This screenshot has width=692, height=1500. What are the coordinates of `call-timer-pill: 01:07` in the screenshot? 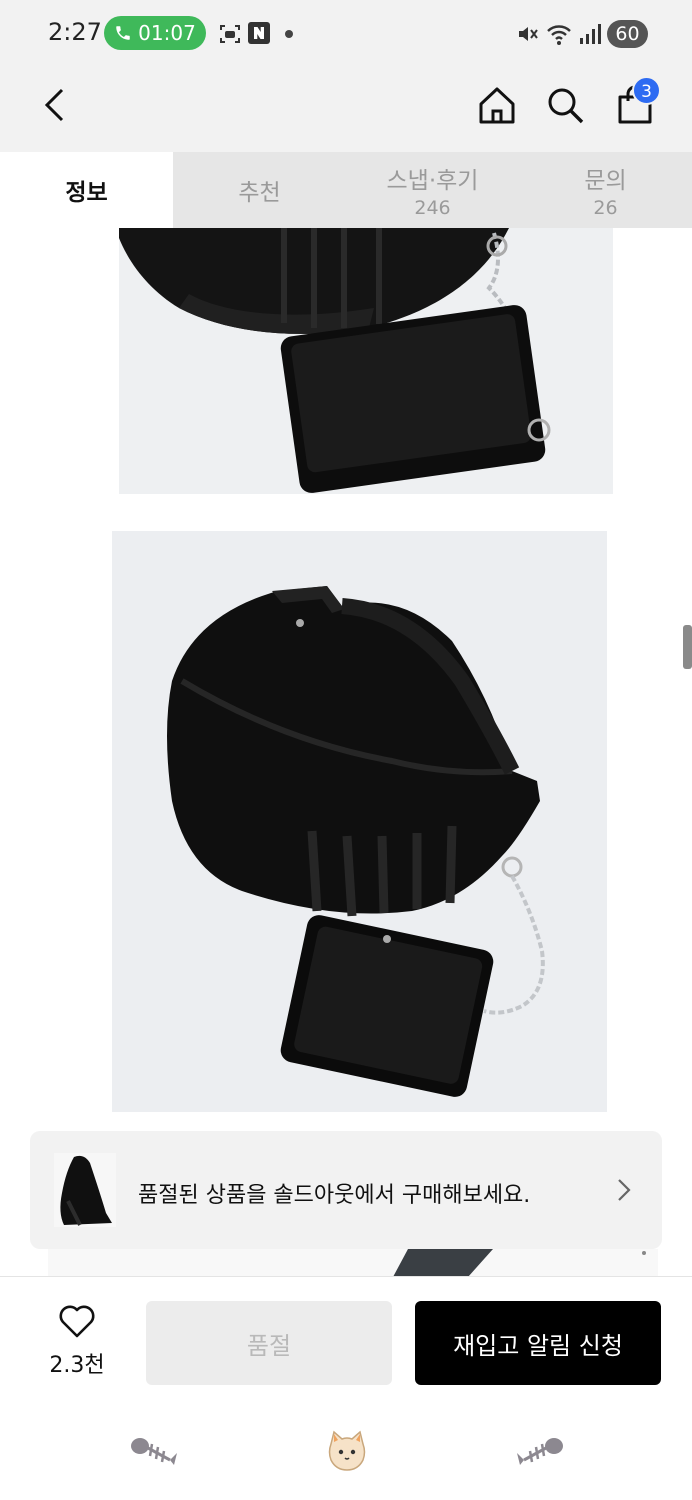 It's located at (155, 33).